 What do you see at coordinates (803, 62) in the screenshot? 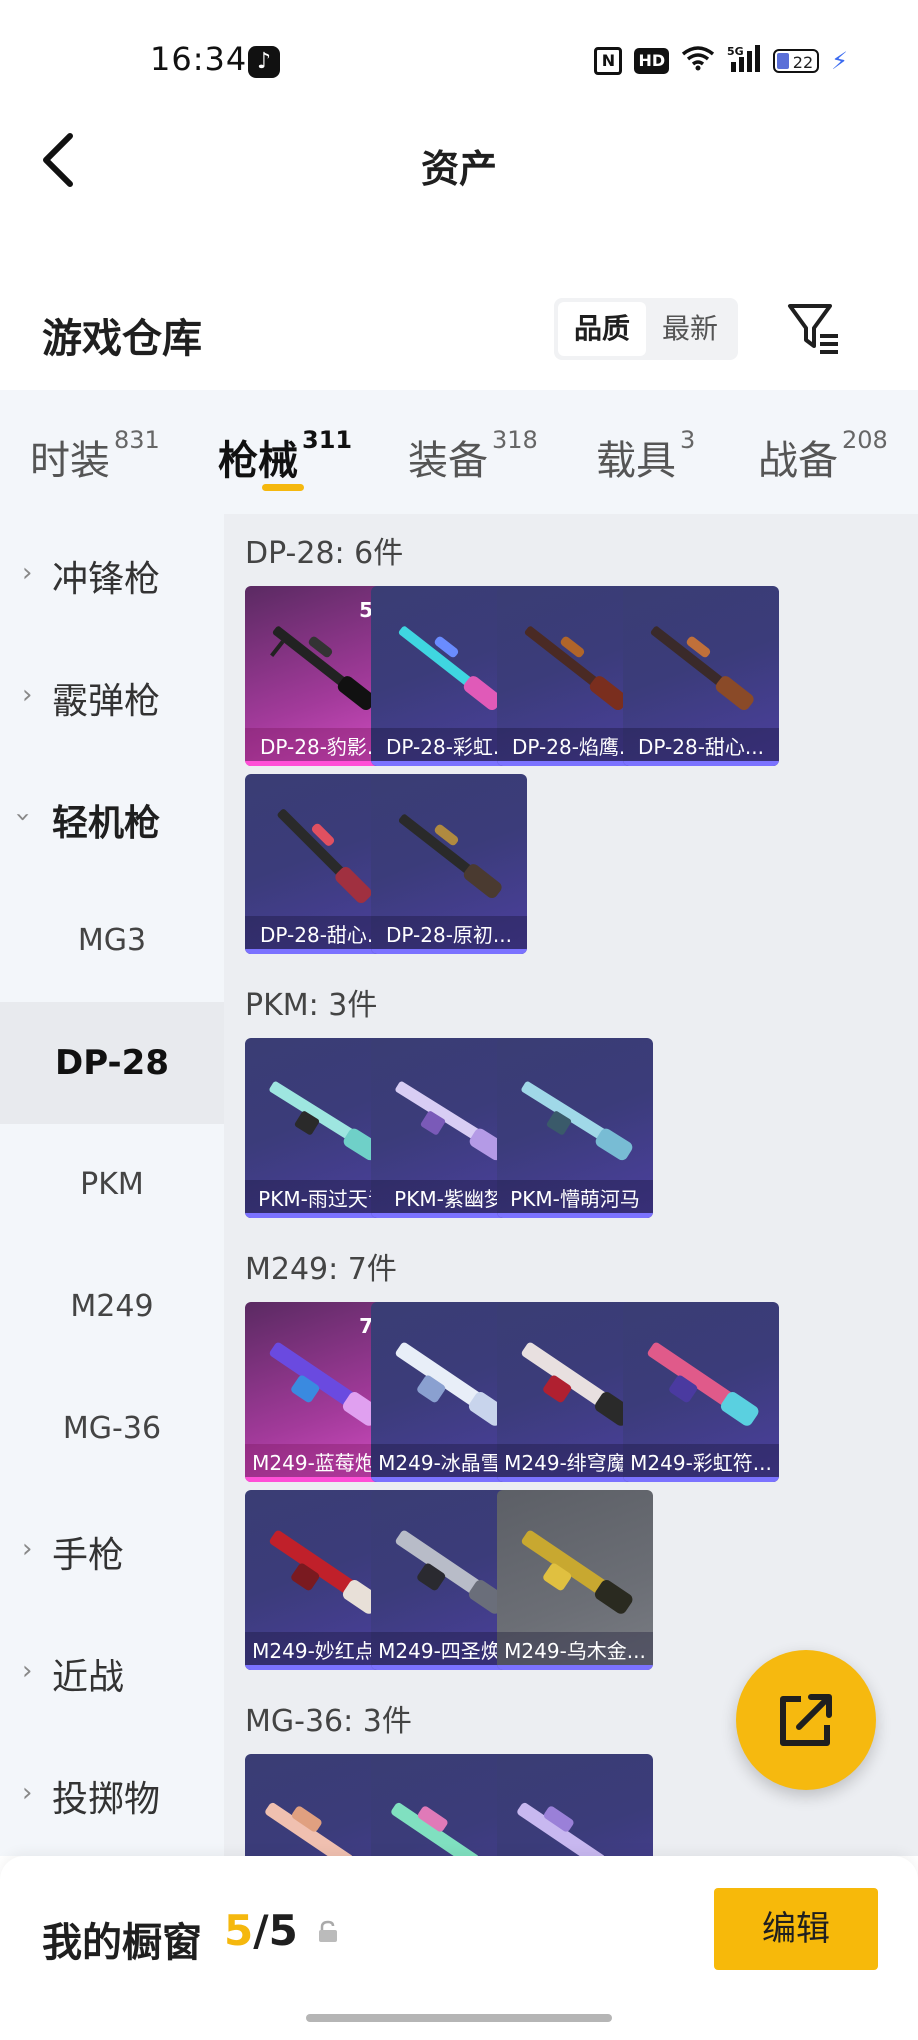
I see `battery-level: 22` at bounding box center [803, 62].